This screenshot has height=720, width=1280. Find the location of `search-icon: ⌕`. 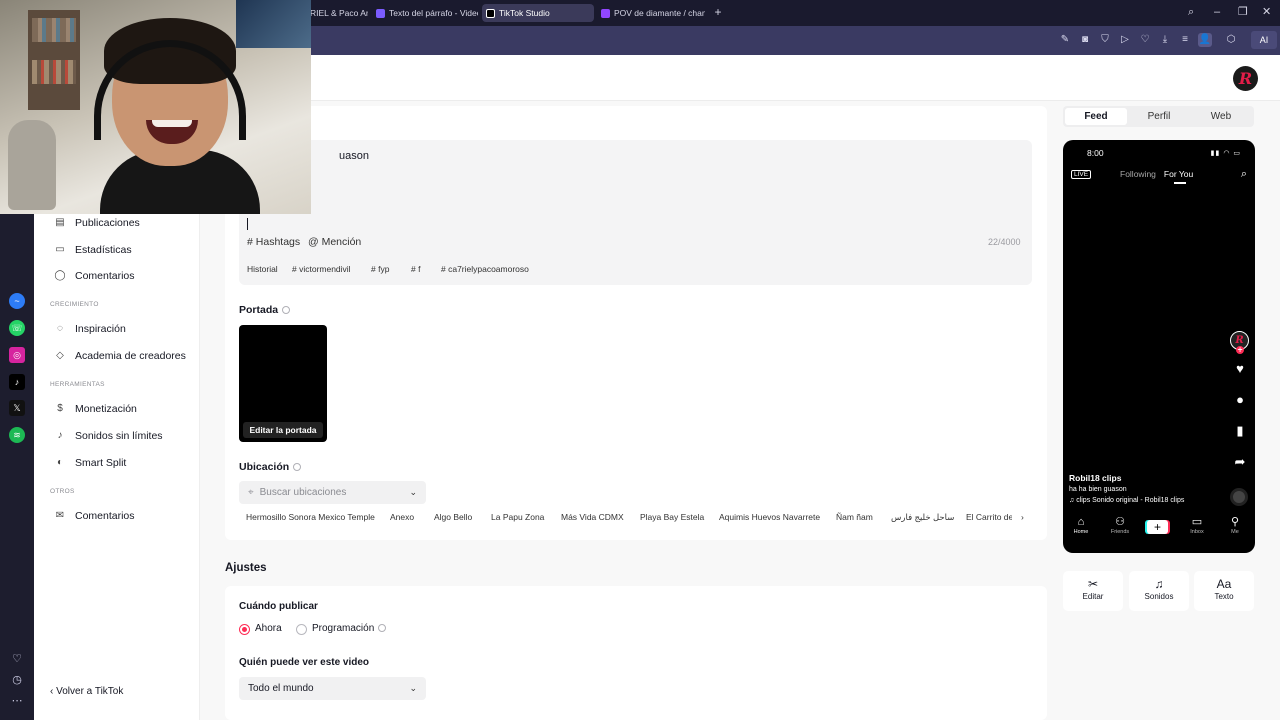

search-icon: ⌕ is located at coordinates (1191, 12).